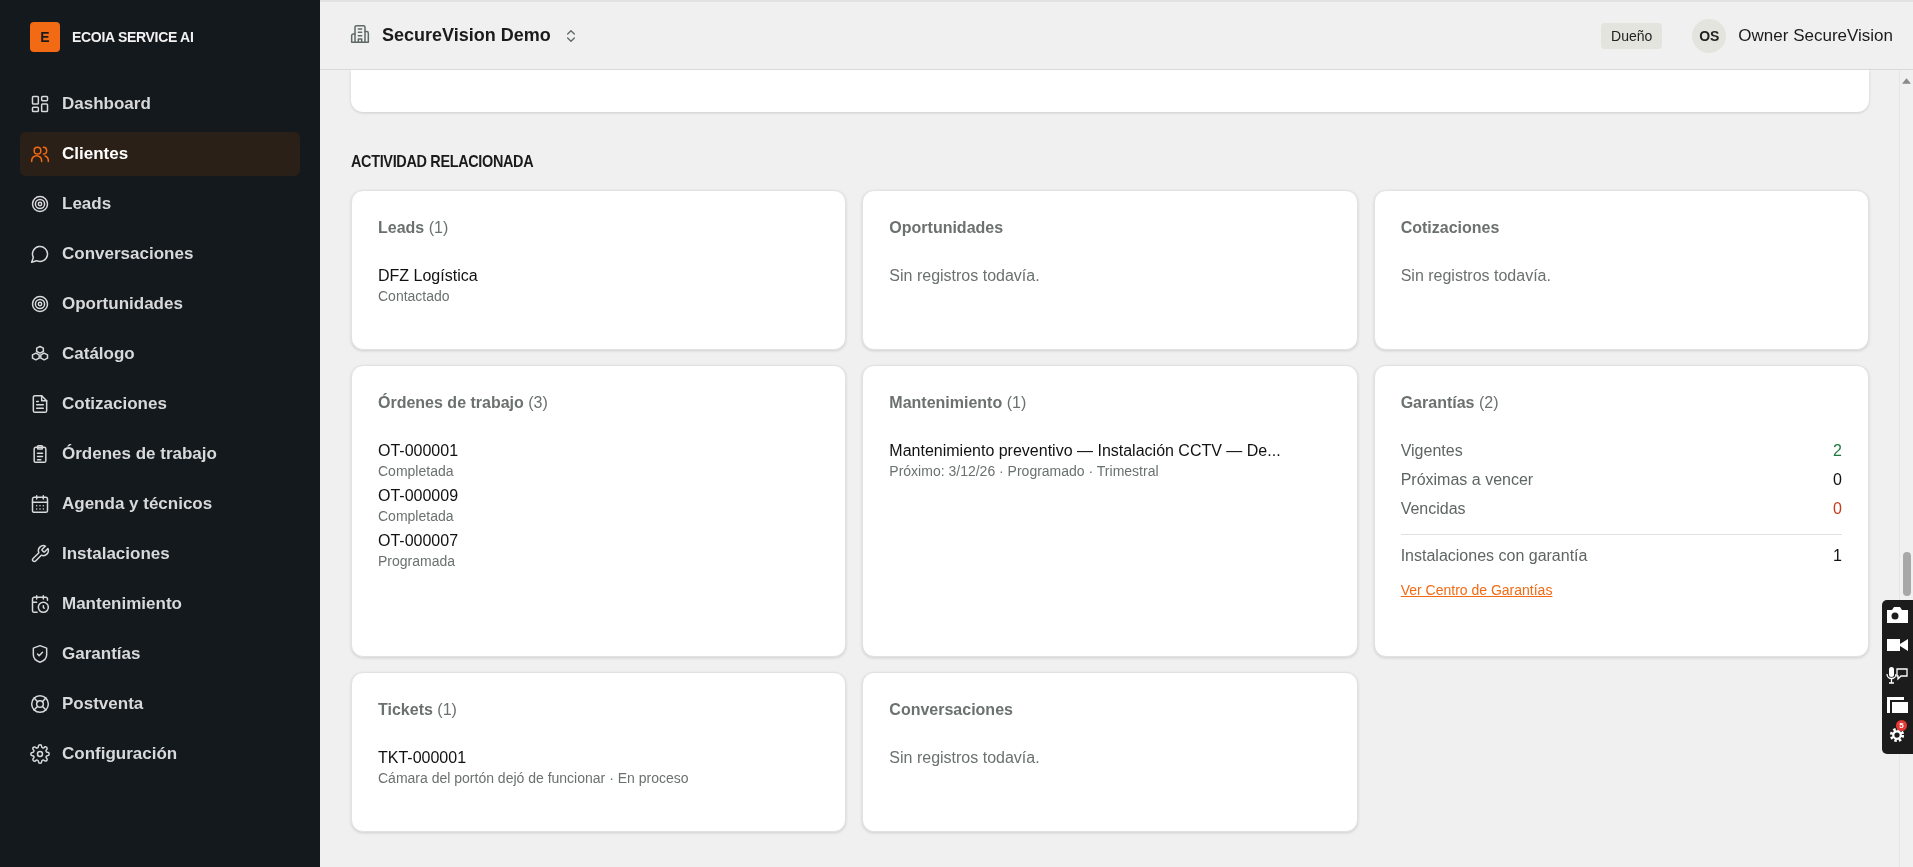 The width and height of the screenshot is (1913, 867). Describe the element at coordinates (1837, 556) in the screenshot. I see `stat-value: 1` at that location.